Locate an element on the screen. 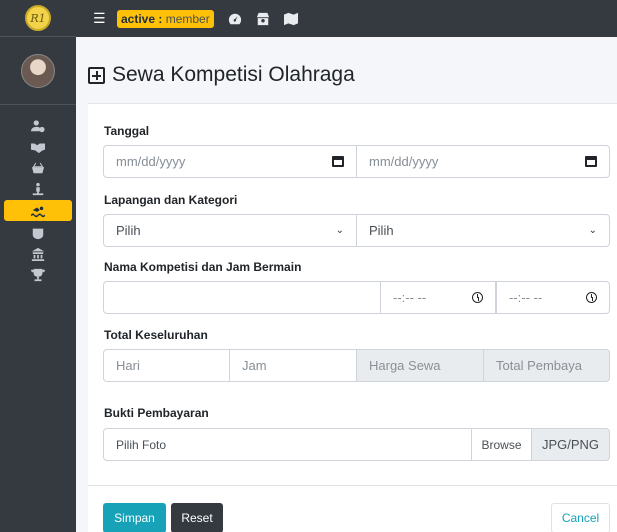 The height and width of the screenshot is (532, 617). handshake-icon is located at coordinates (38, 148).